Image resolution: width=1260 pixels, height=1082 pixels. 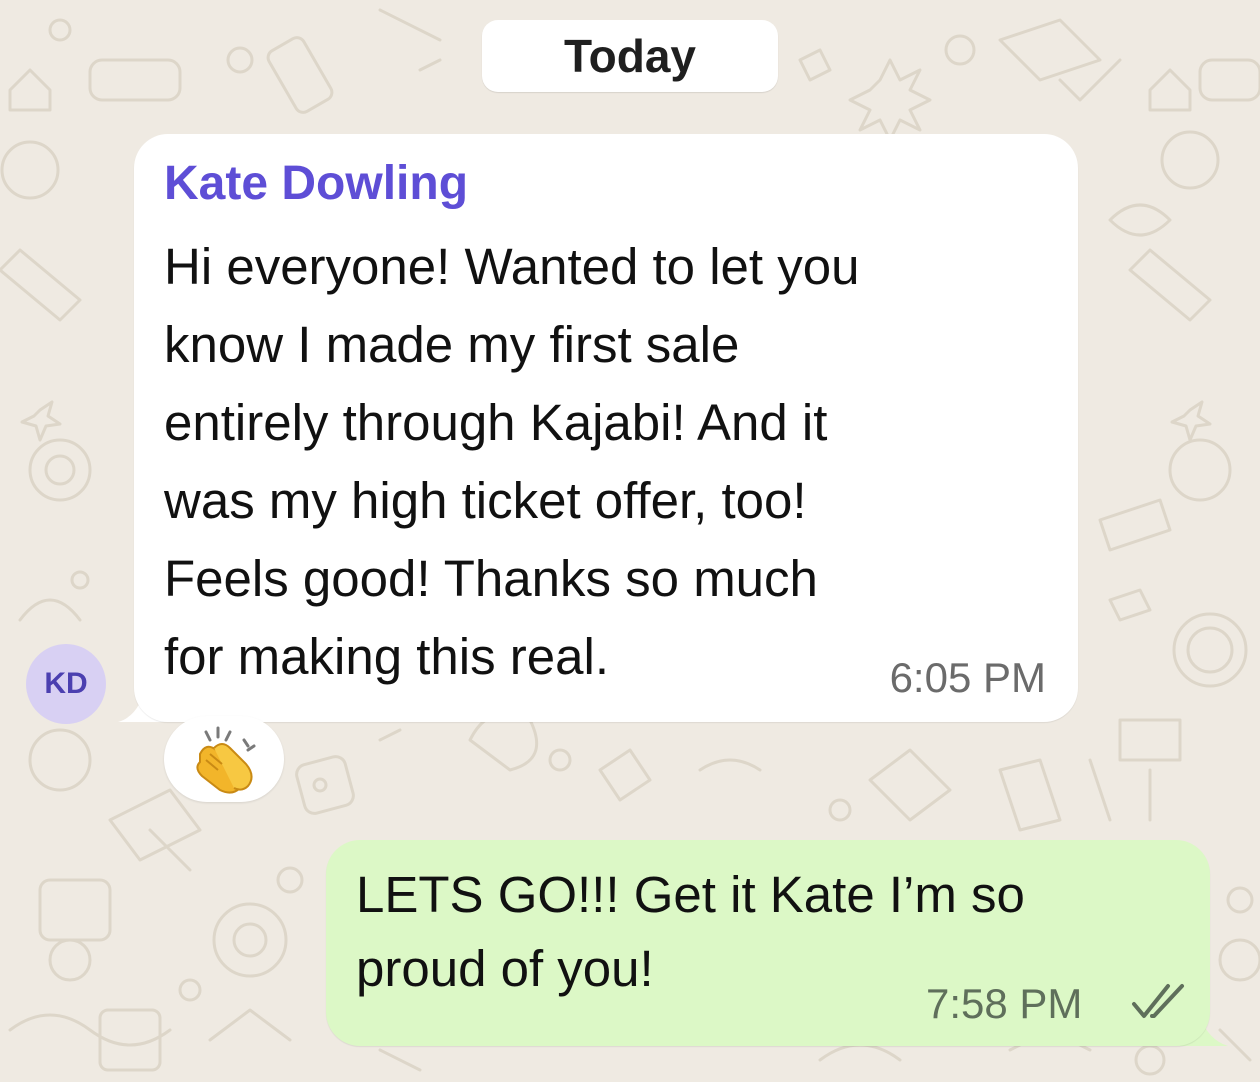 I want to click on message-line: know I made my first sale, so click(x=452, y=344).